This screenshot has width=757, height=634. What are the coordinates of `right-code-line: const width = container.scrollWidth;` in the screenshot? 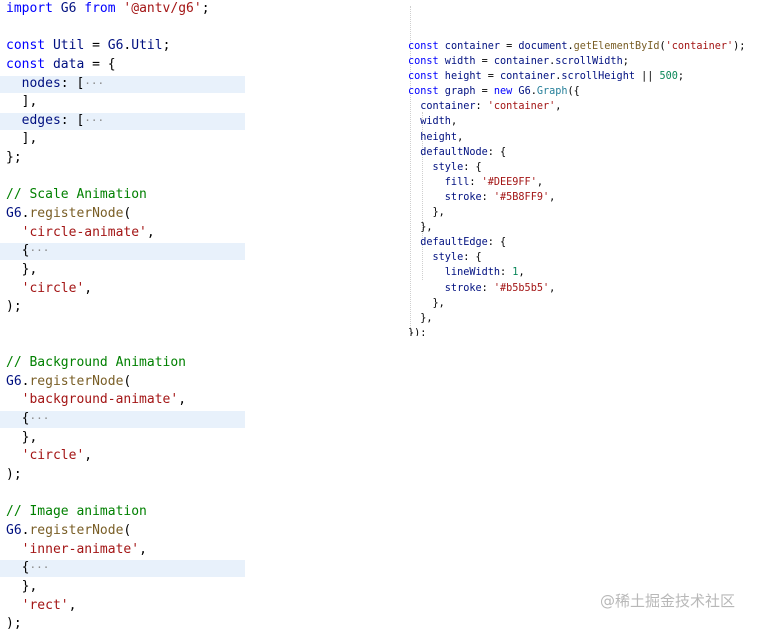 It's located at (574, 61).